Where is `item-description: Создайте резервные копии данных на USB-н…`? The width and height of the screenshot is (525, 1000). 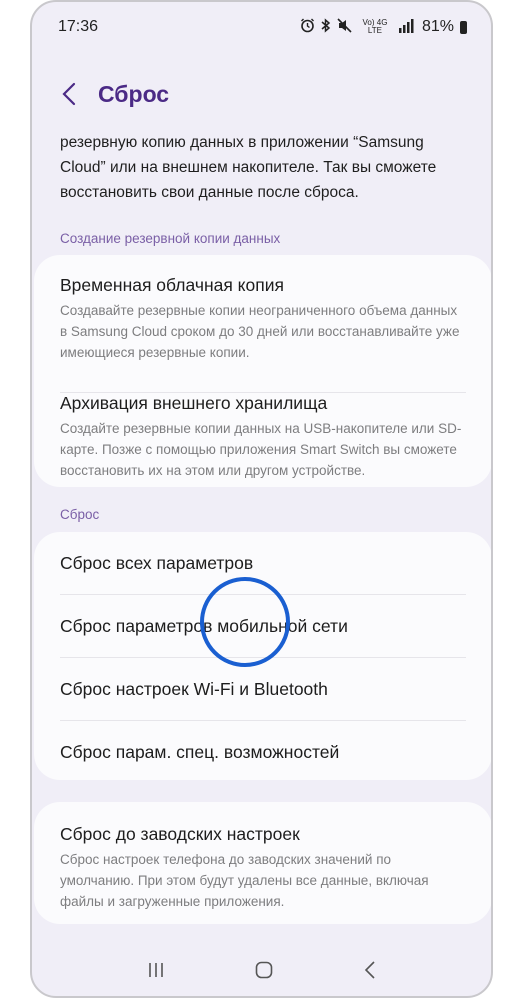 item-description: Создайте резервные копии данных на USB-н… is located at coordinates (261, 449).